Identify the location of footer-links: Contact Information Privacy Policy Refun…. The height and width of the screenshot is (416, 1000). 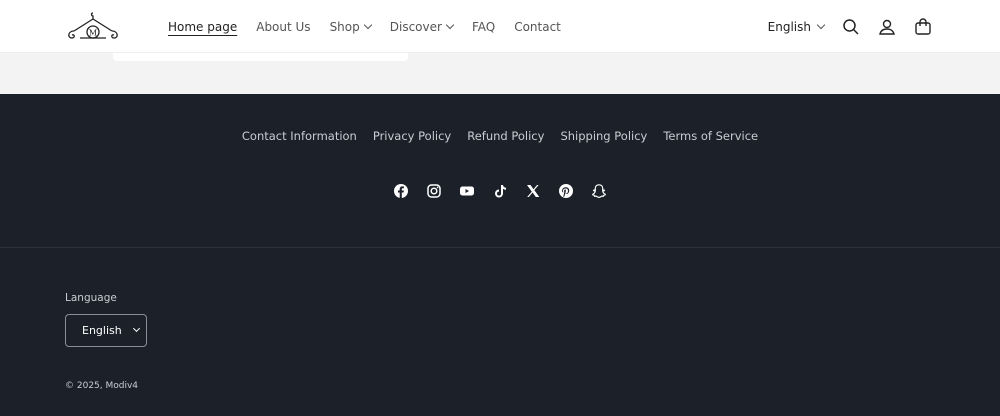
(500, 136).